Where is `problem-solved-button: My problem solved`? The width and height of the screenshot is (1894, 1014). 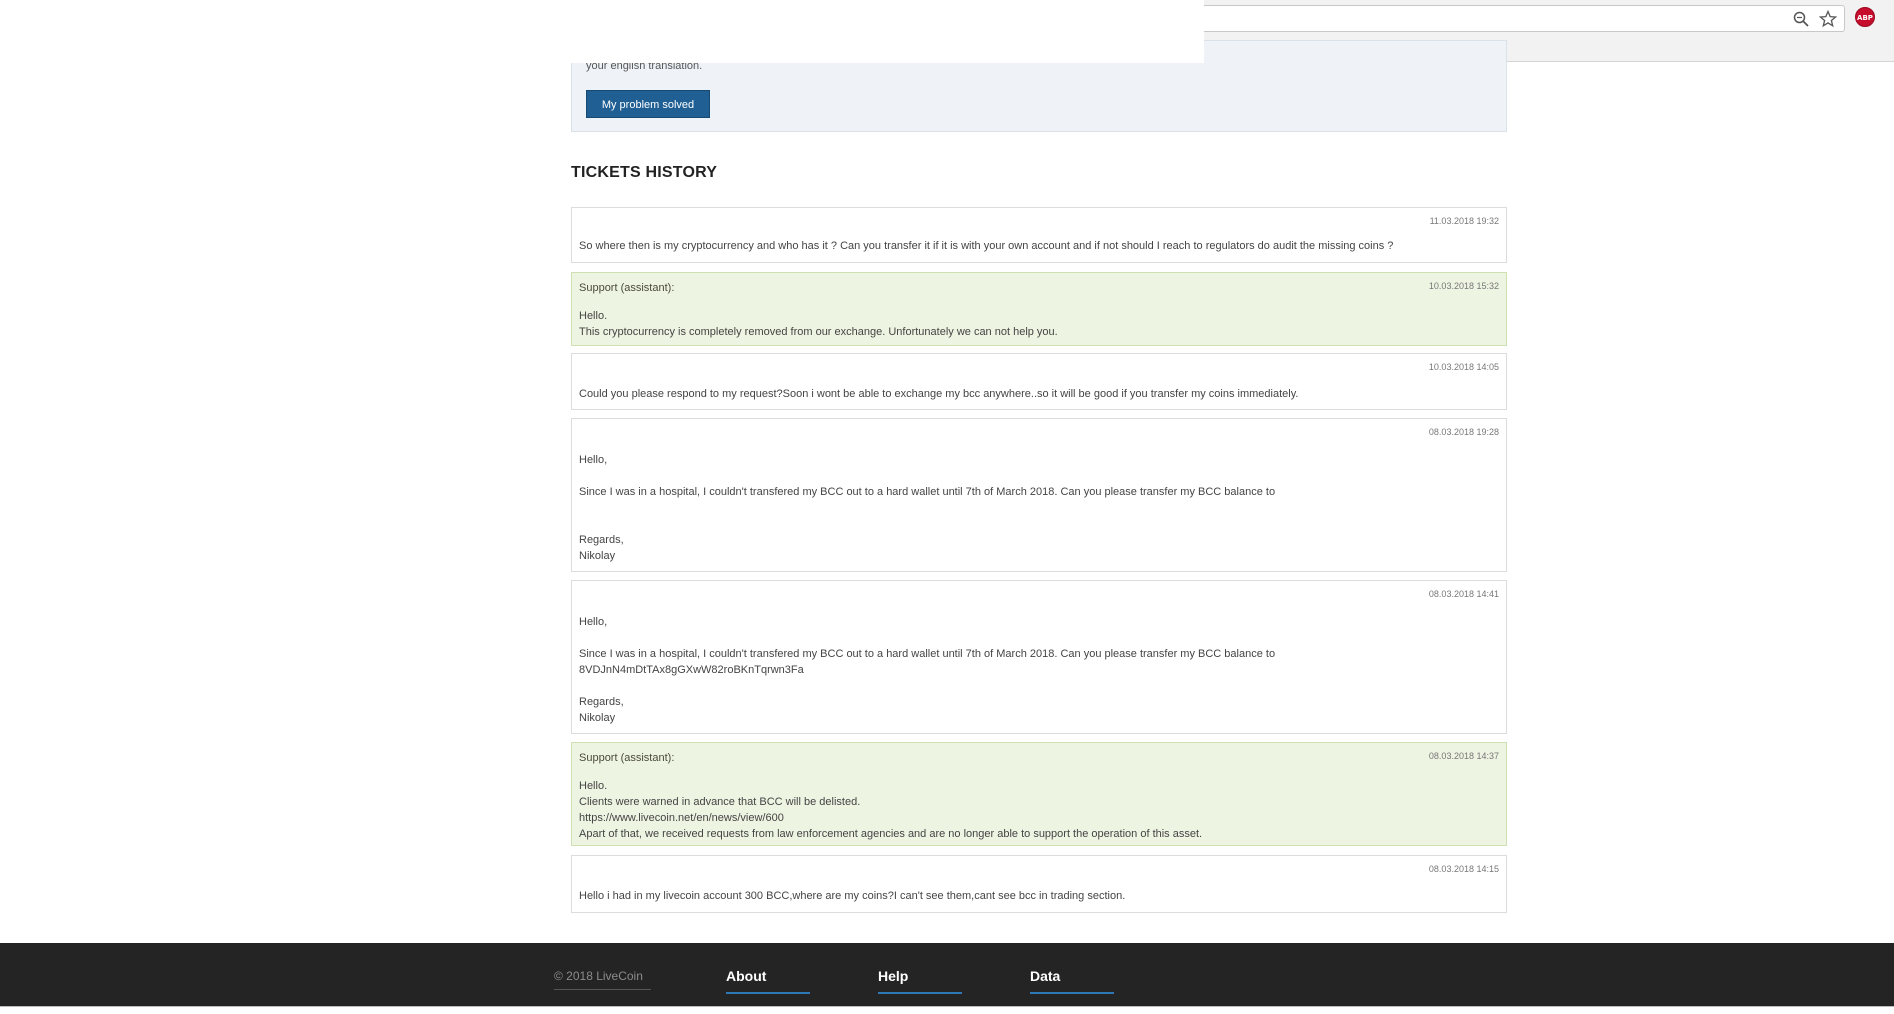
problem-solved-button: My problem solved is located at coordinates (648, 104).